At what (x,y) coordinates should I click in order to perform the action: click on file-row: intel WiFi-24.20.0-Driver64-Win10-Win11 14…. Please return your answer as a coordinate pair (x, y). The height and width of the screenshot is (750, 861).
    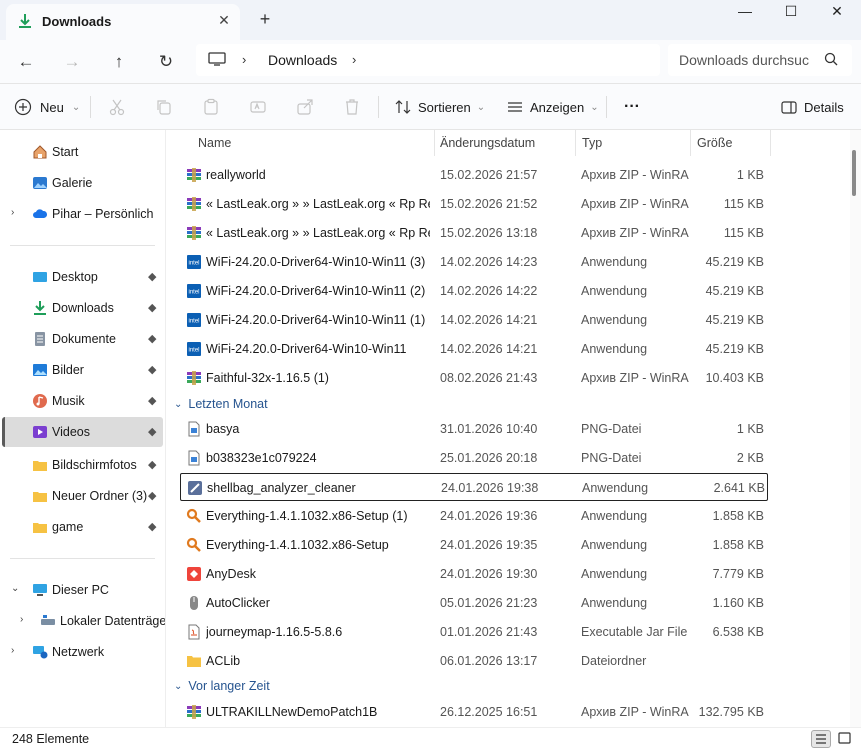
    Looking at the image, I should click on (474, 349).